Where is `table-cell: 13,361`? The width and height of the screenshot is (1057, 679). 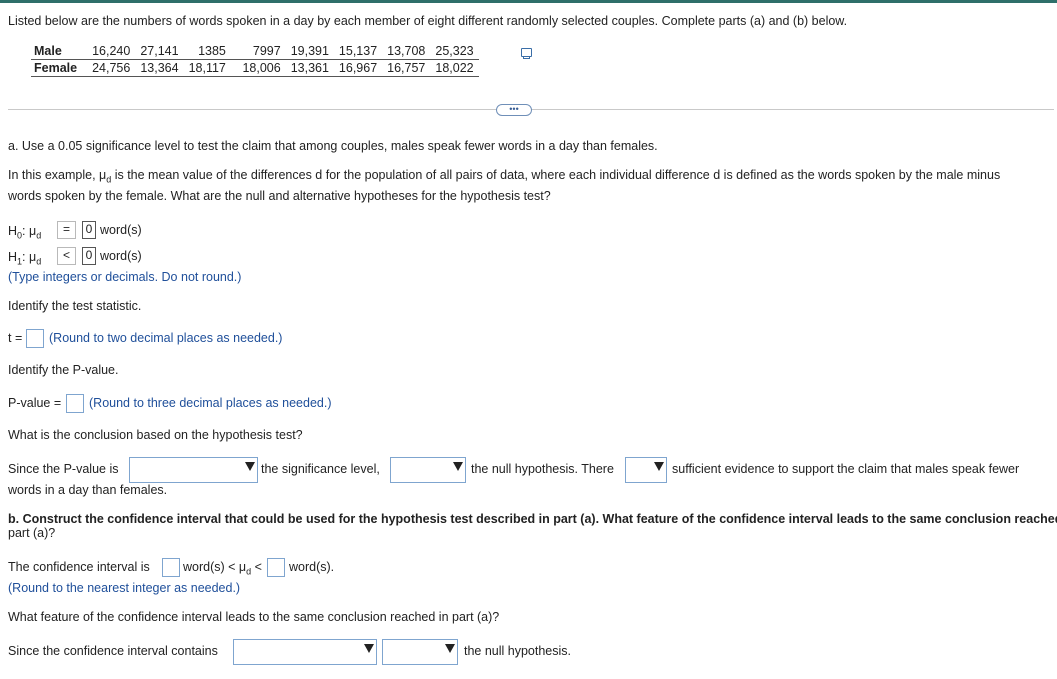
table-cell: 13,361 is located at coordinates (309, 68).